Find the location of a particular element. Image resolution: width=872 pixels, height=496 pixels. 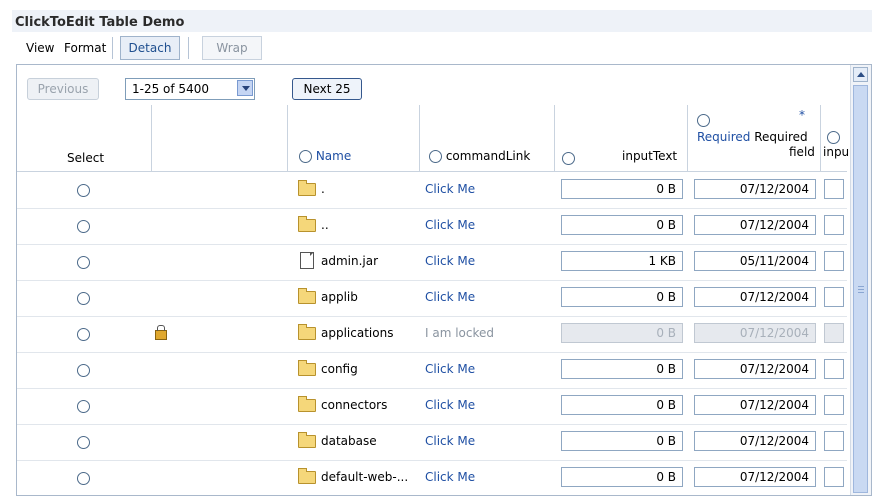

table-row: applications I am locked 0 B 07/12/2004 is located at coordinates (432, 334).